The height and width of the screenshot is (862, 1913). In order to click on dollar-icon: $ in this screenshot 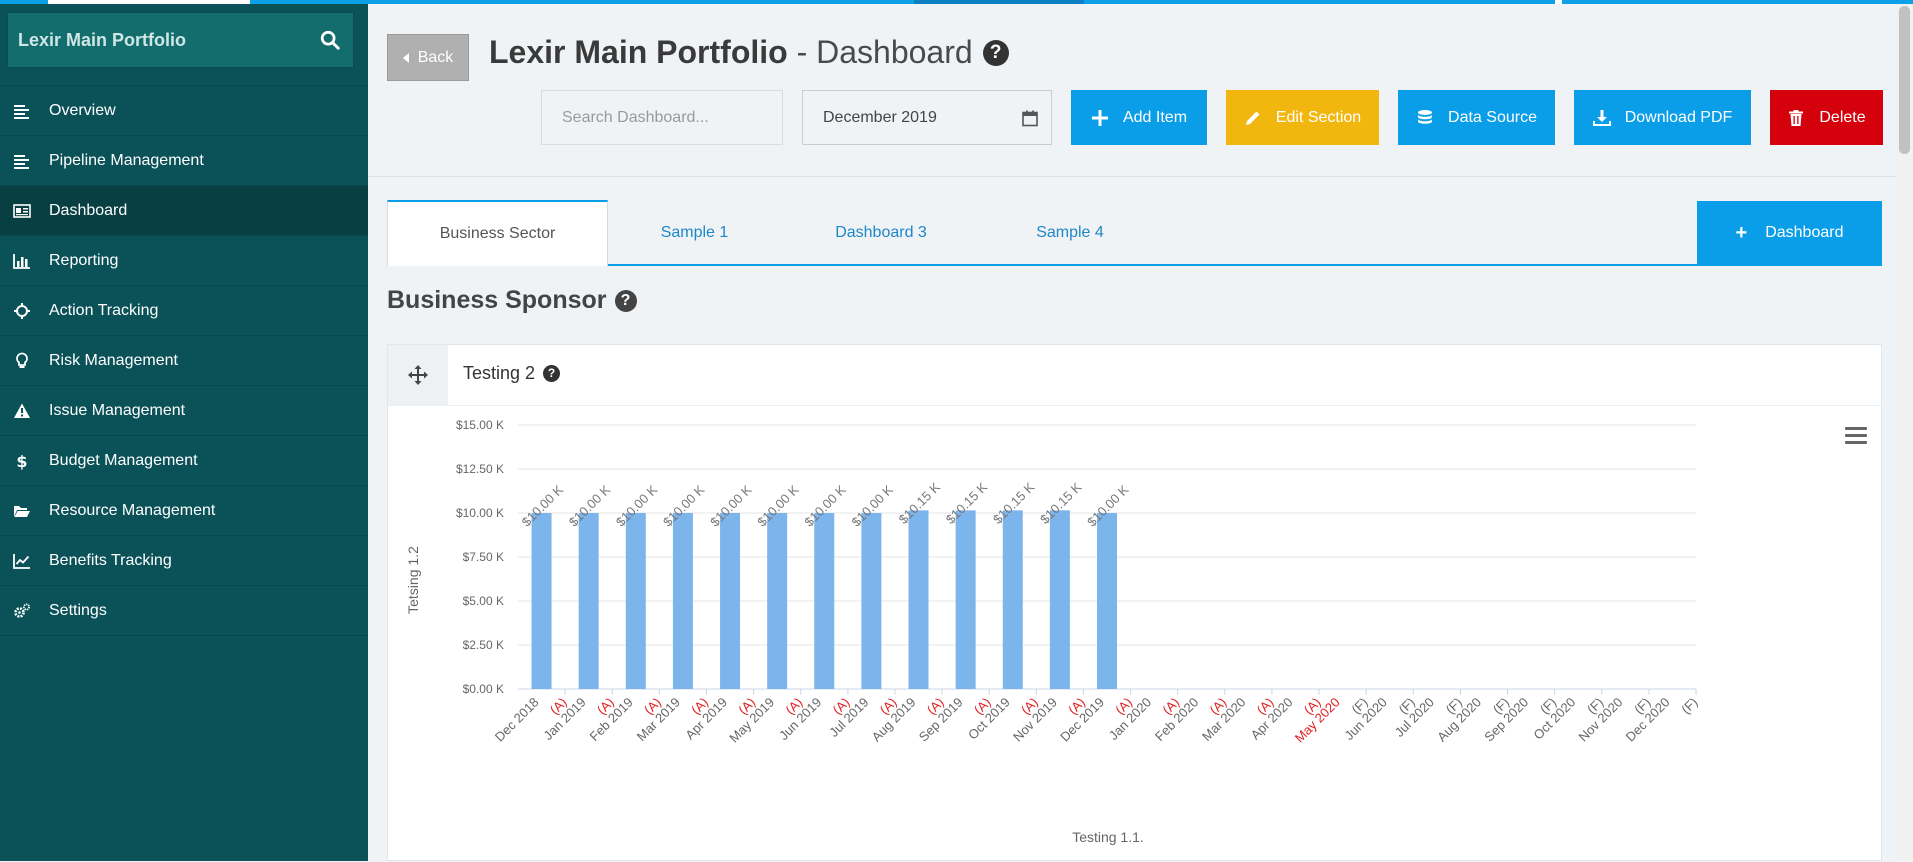, I will do `click(22, 461)`.